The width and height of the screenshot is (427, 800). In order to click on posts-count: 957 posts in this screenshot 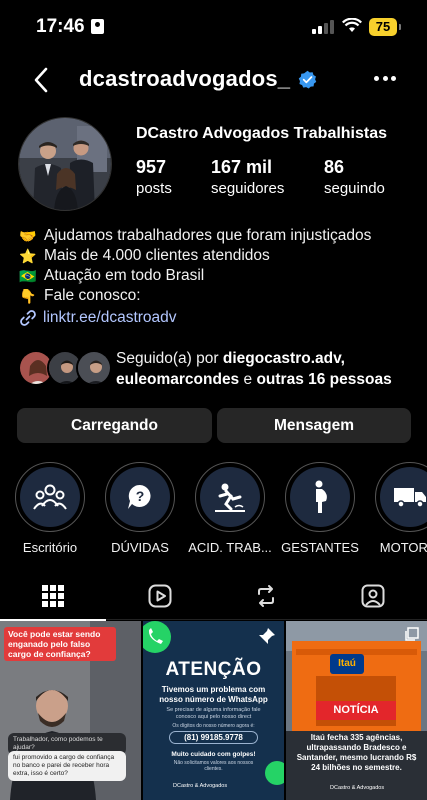, I will do `click(154, 177)`.